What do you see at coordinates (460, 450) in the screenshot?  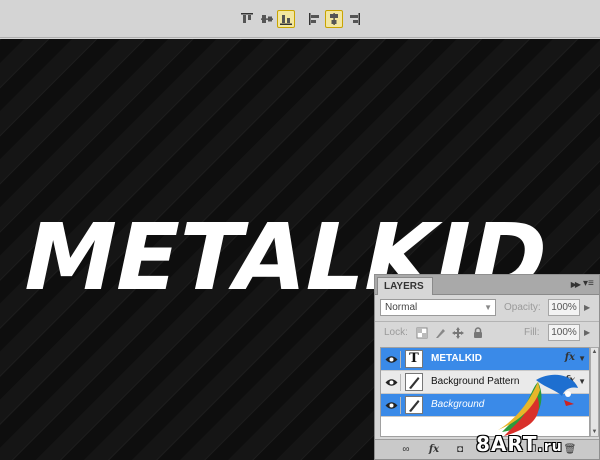 I see `add-mask-icon: ◘` at bounding box center [460, 450].